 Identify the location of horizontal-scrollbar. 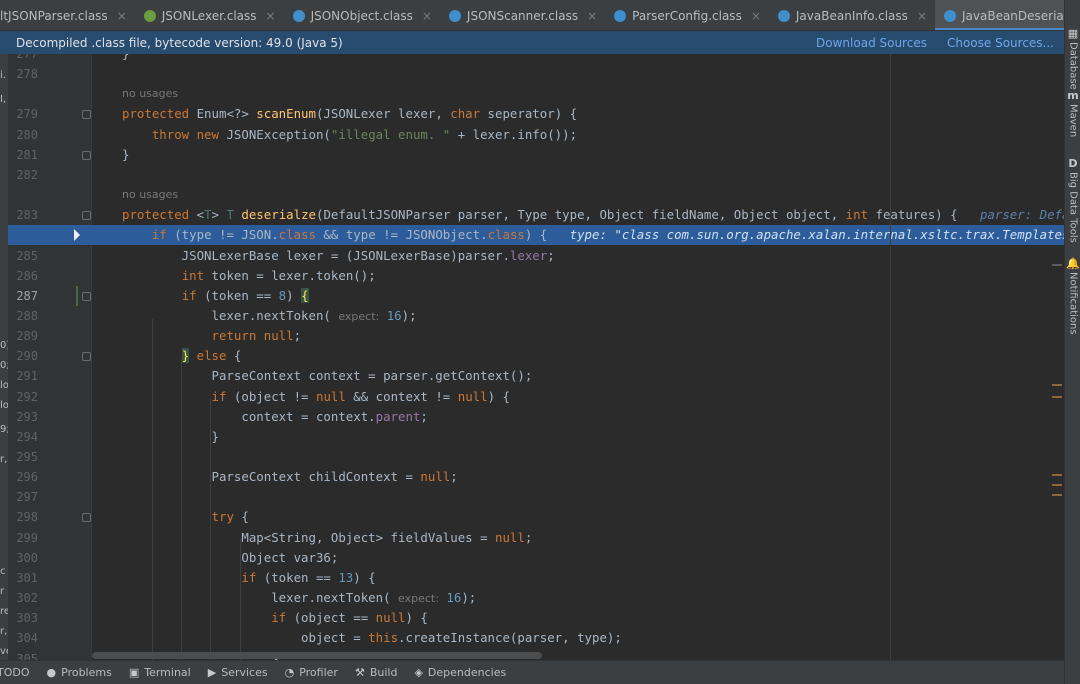
(317, 655).